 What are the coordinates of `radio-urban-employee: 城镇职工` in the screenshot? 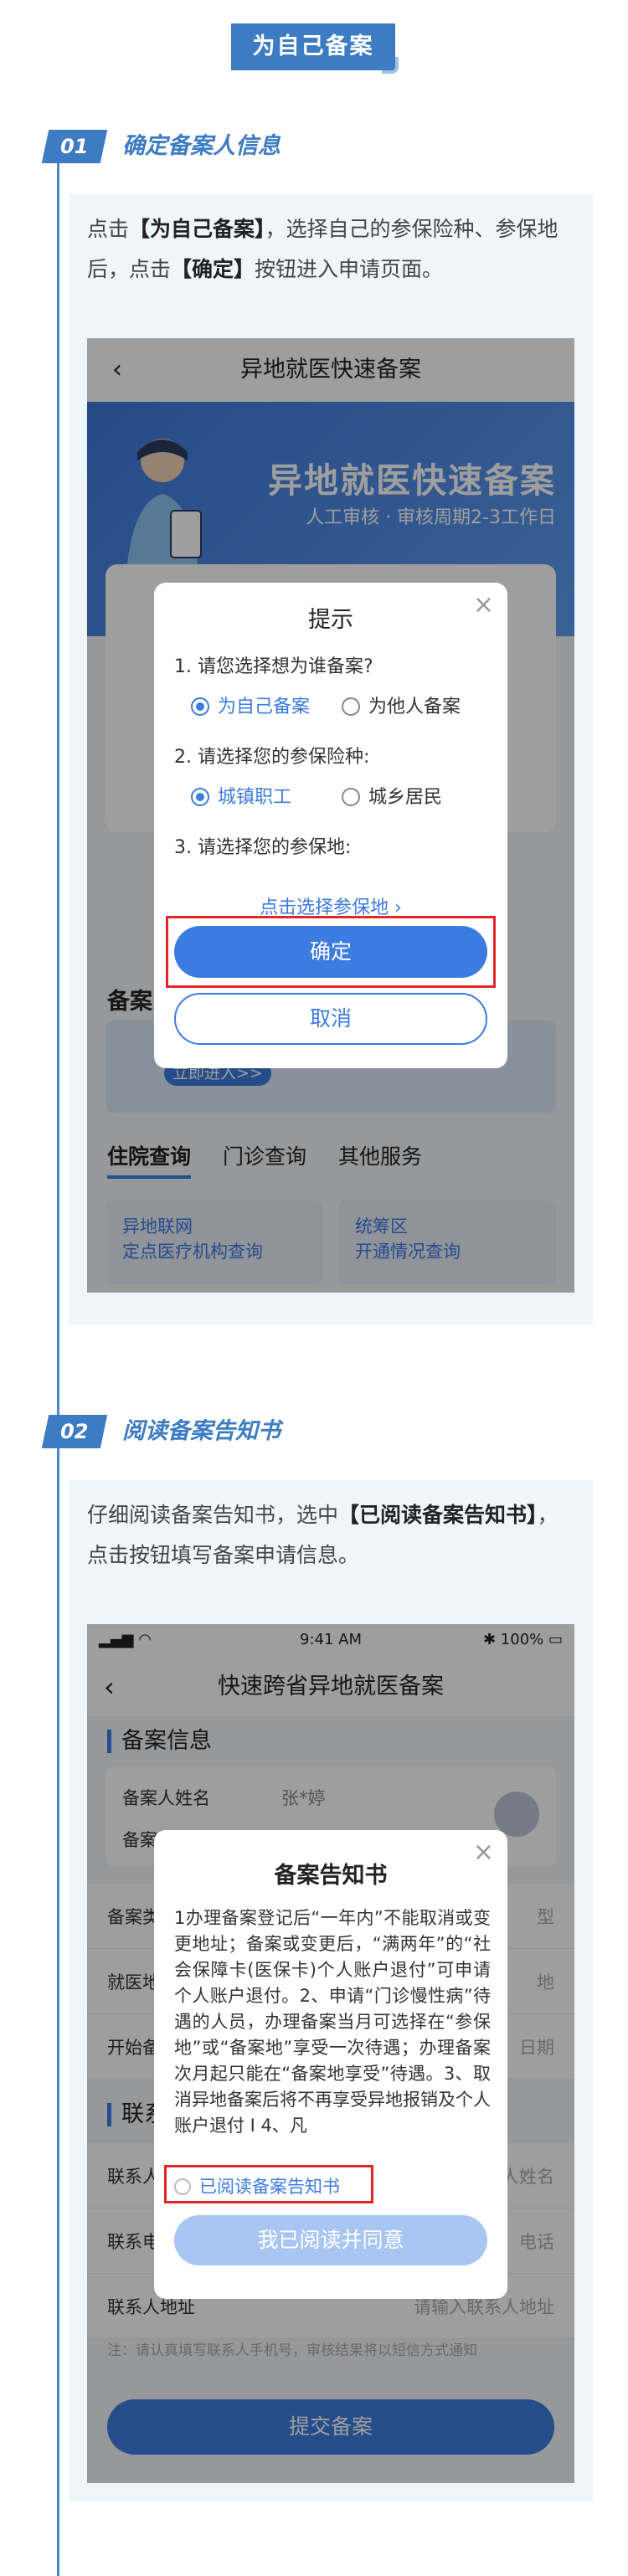 It's located at (241, 796).